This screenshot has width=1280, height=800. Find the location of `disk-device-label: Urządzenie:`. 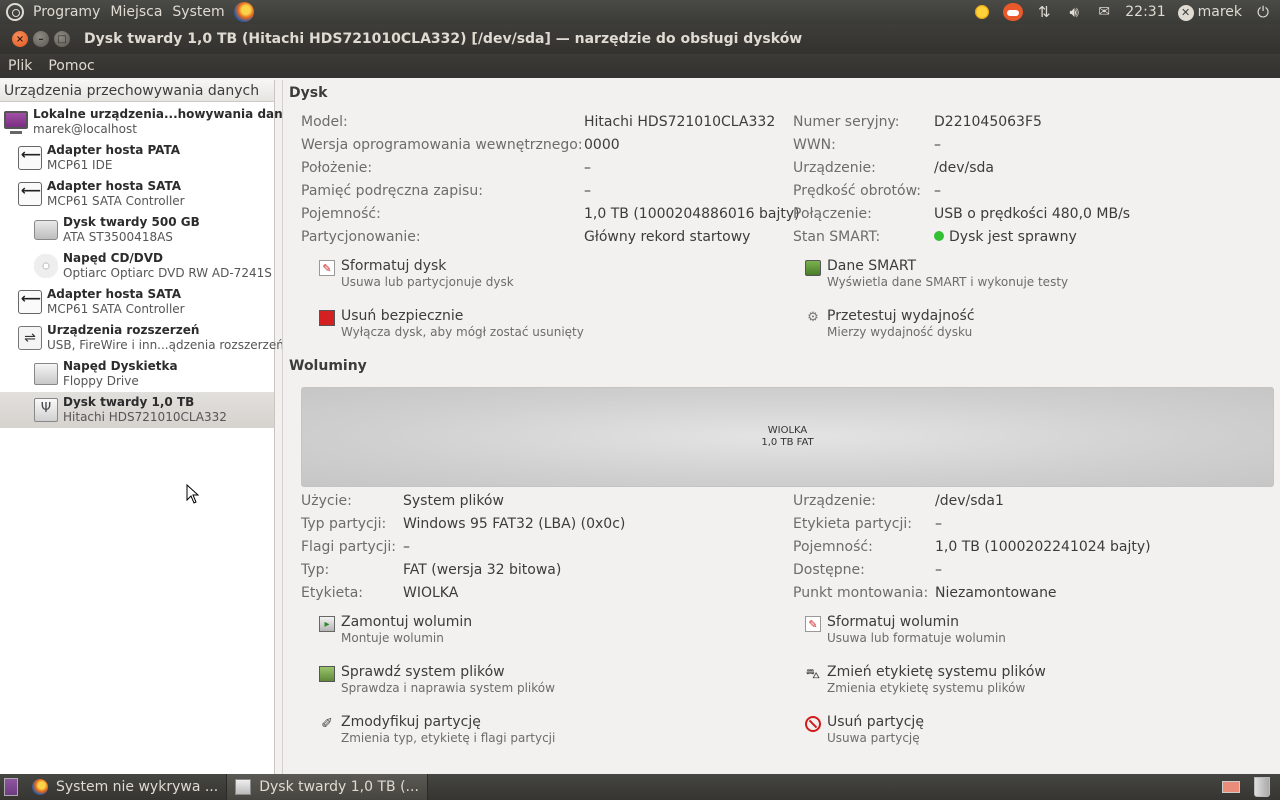

disk-device-label: Urządzenie: is located at coordinates (834, 168).